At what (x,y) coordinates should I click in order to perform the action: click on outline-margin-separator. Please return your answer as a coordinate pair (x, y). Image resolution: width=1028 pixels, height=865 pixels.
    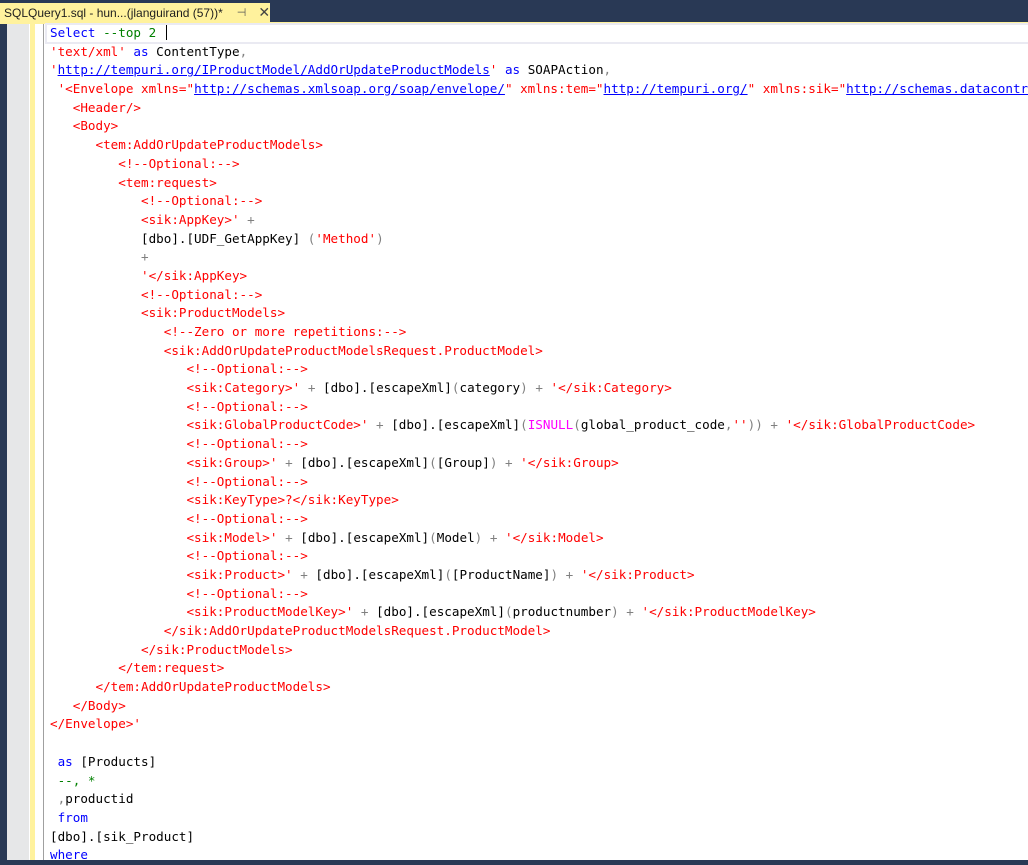
    Looking at the image, I should click on (43, 442).